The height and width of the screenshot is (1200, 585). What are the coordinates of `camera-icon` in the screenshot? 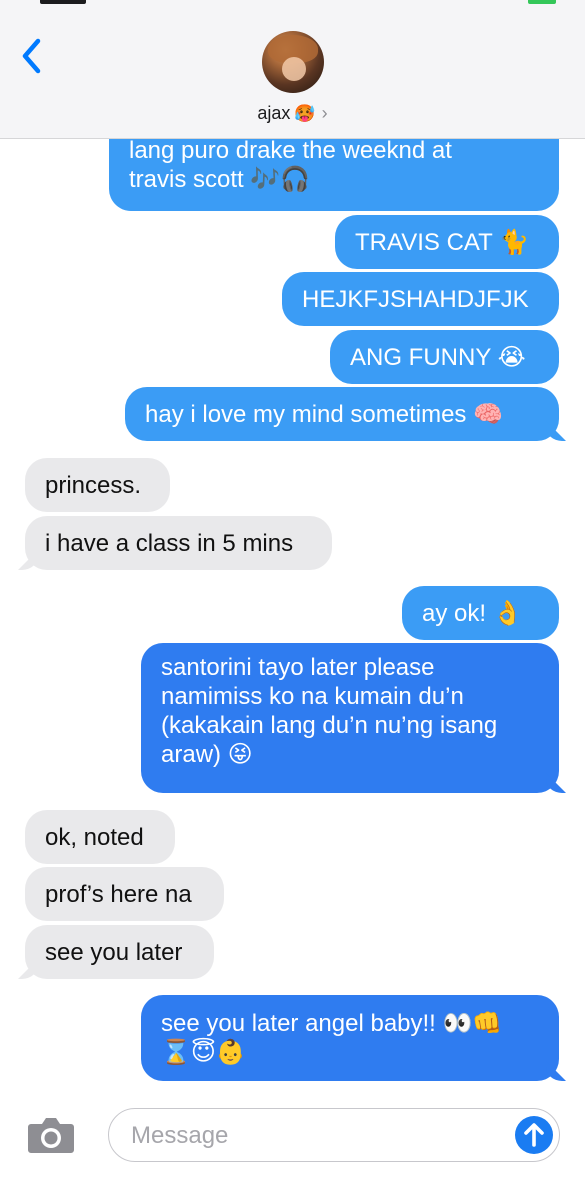 It's located at (51, 1135).